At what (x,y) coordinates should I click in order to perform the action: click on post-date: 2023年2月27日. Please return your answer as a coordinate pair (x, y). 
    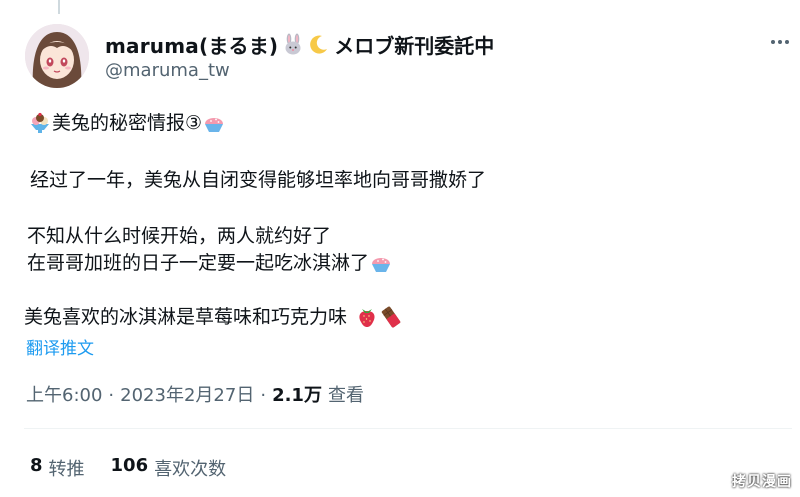
    Looking at the image, I should click on (187, 394).